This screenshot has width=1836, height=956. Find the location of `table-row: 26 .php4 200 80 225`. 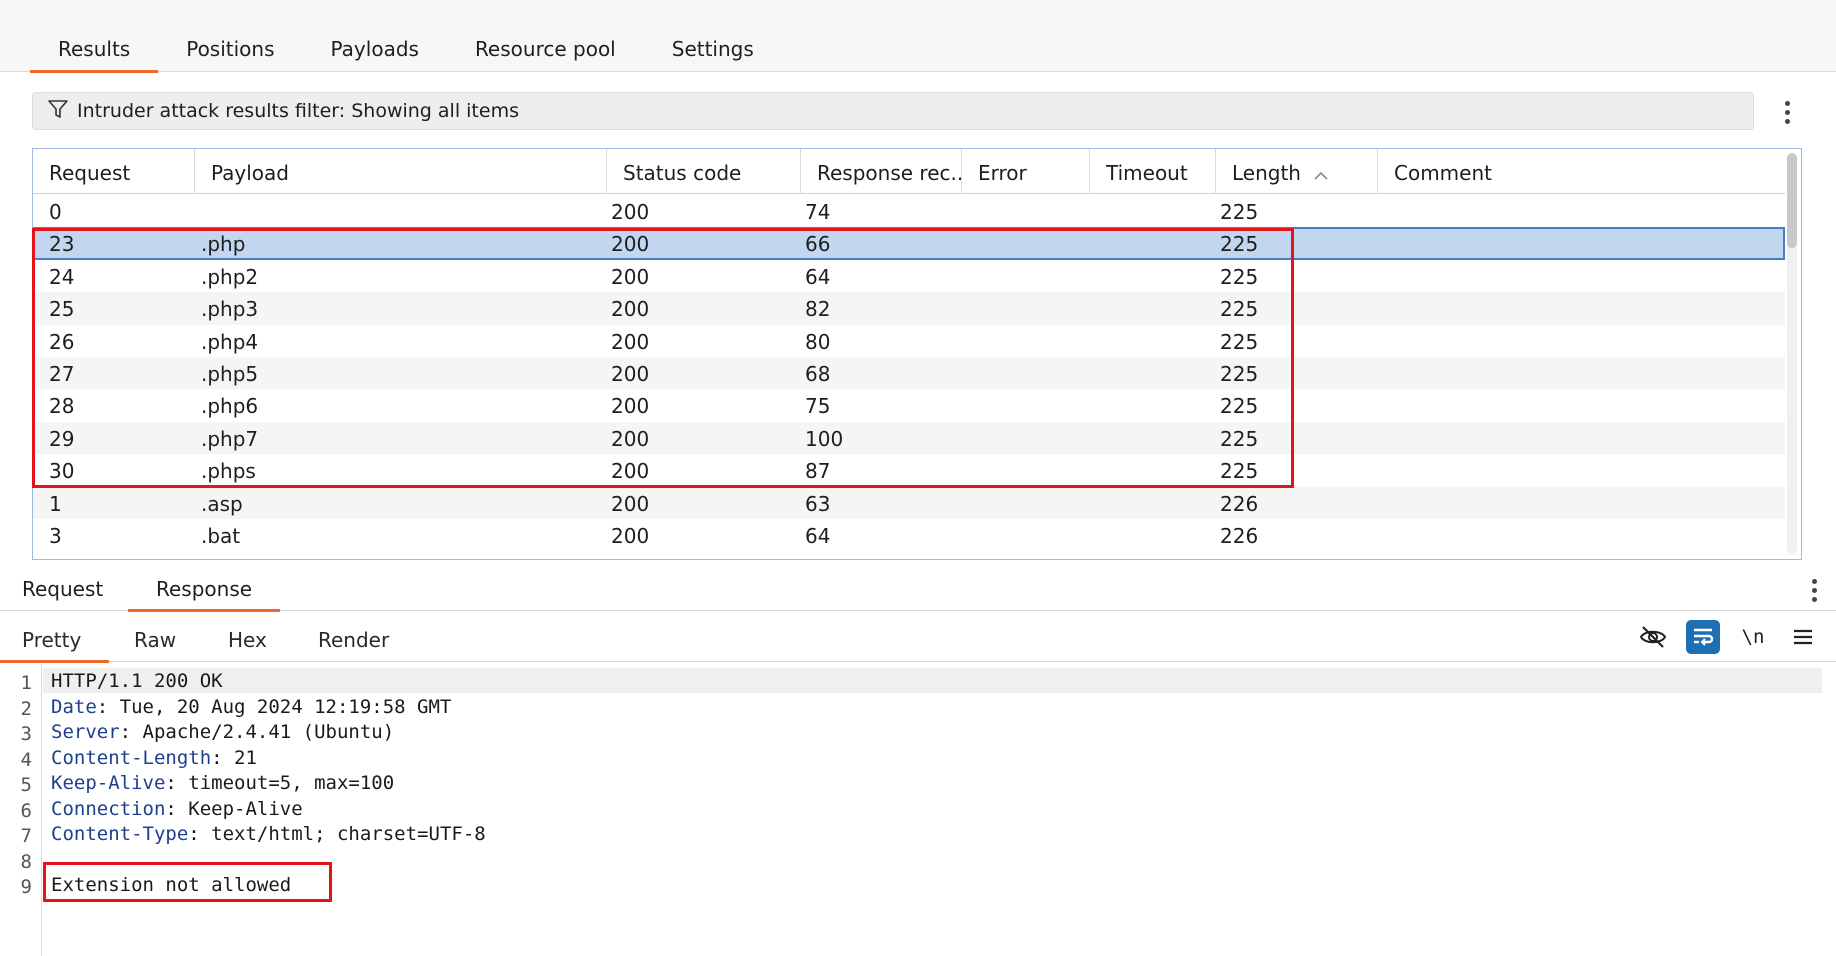

table-row: 26 .php4 200 80 225 is located at coordinates (909, 341).